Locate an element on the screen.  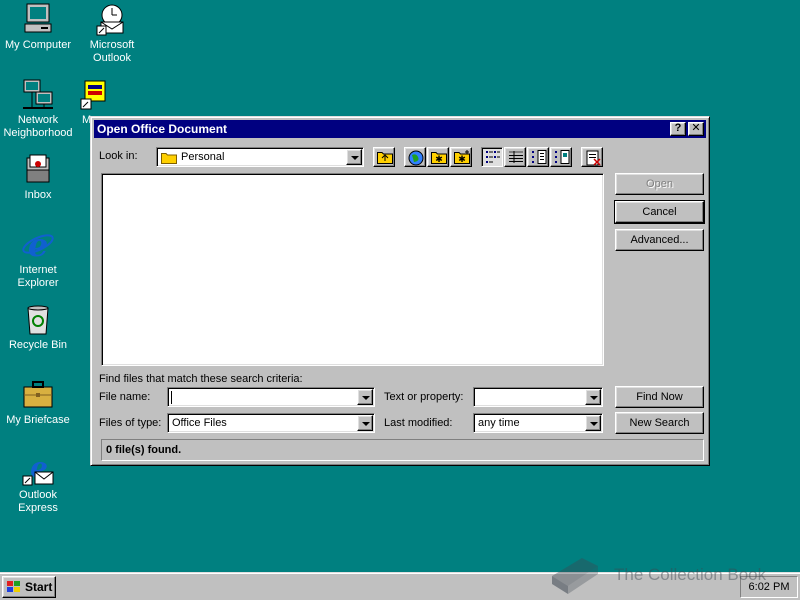
book-watermark-icon is located at coordinates (575, 576).